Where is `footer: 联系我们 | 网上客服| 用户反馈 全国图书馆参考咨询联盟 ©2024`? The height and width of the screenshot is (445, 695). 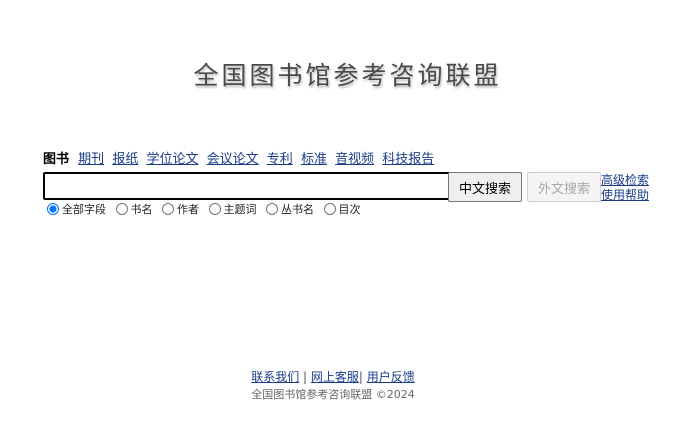 footer: 联系我们 | 网上客服| 用户反馈 全国图书馆参考咨询联盟 ©2024 is located at coordinates (333, 385).